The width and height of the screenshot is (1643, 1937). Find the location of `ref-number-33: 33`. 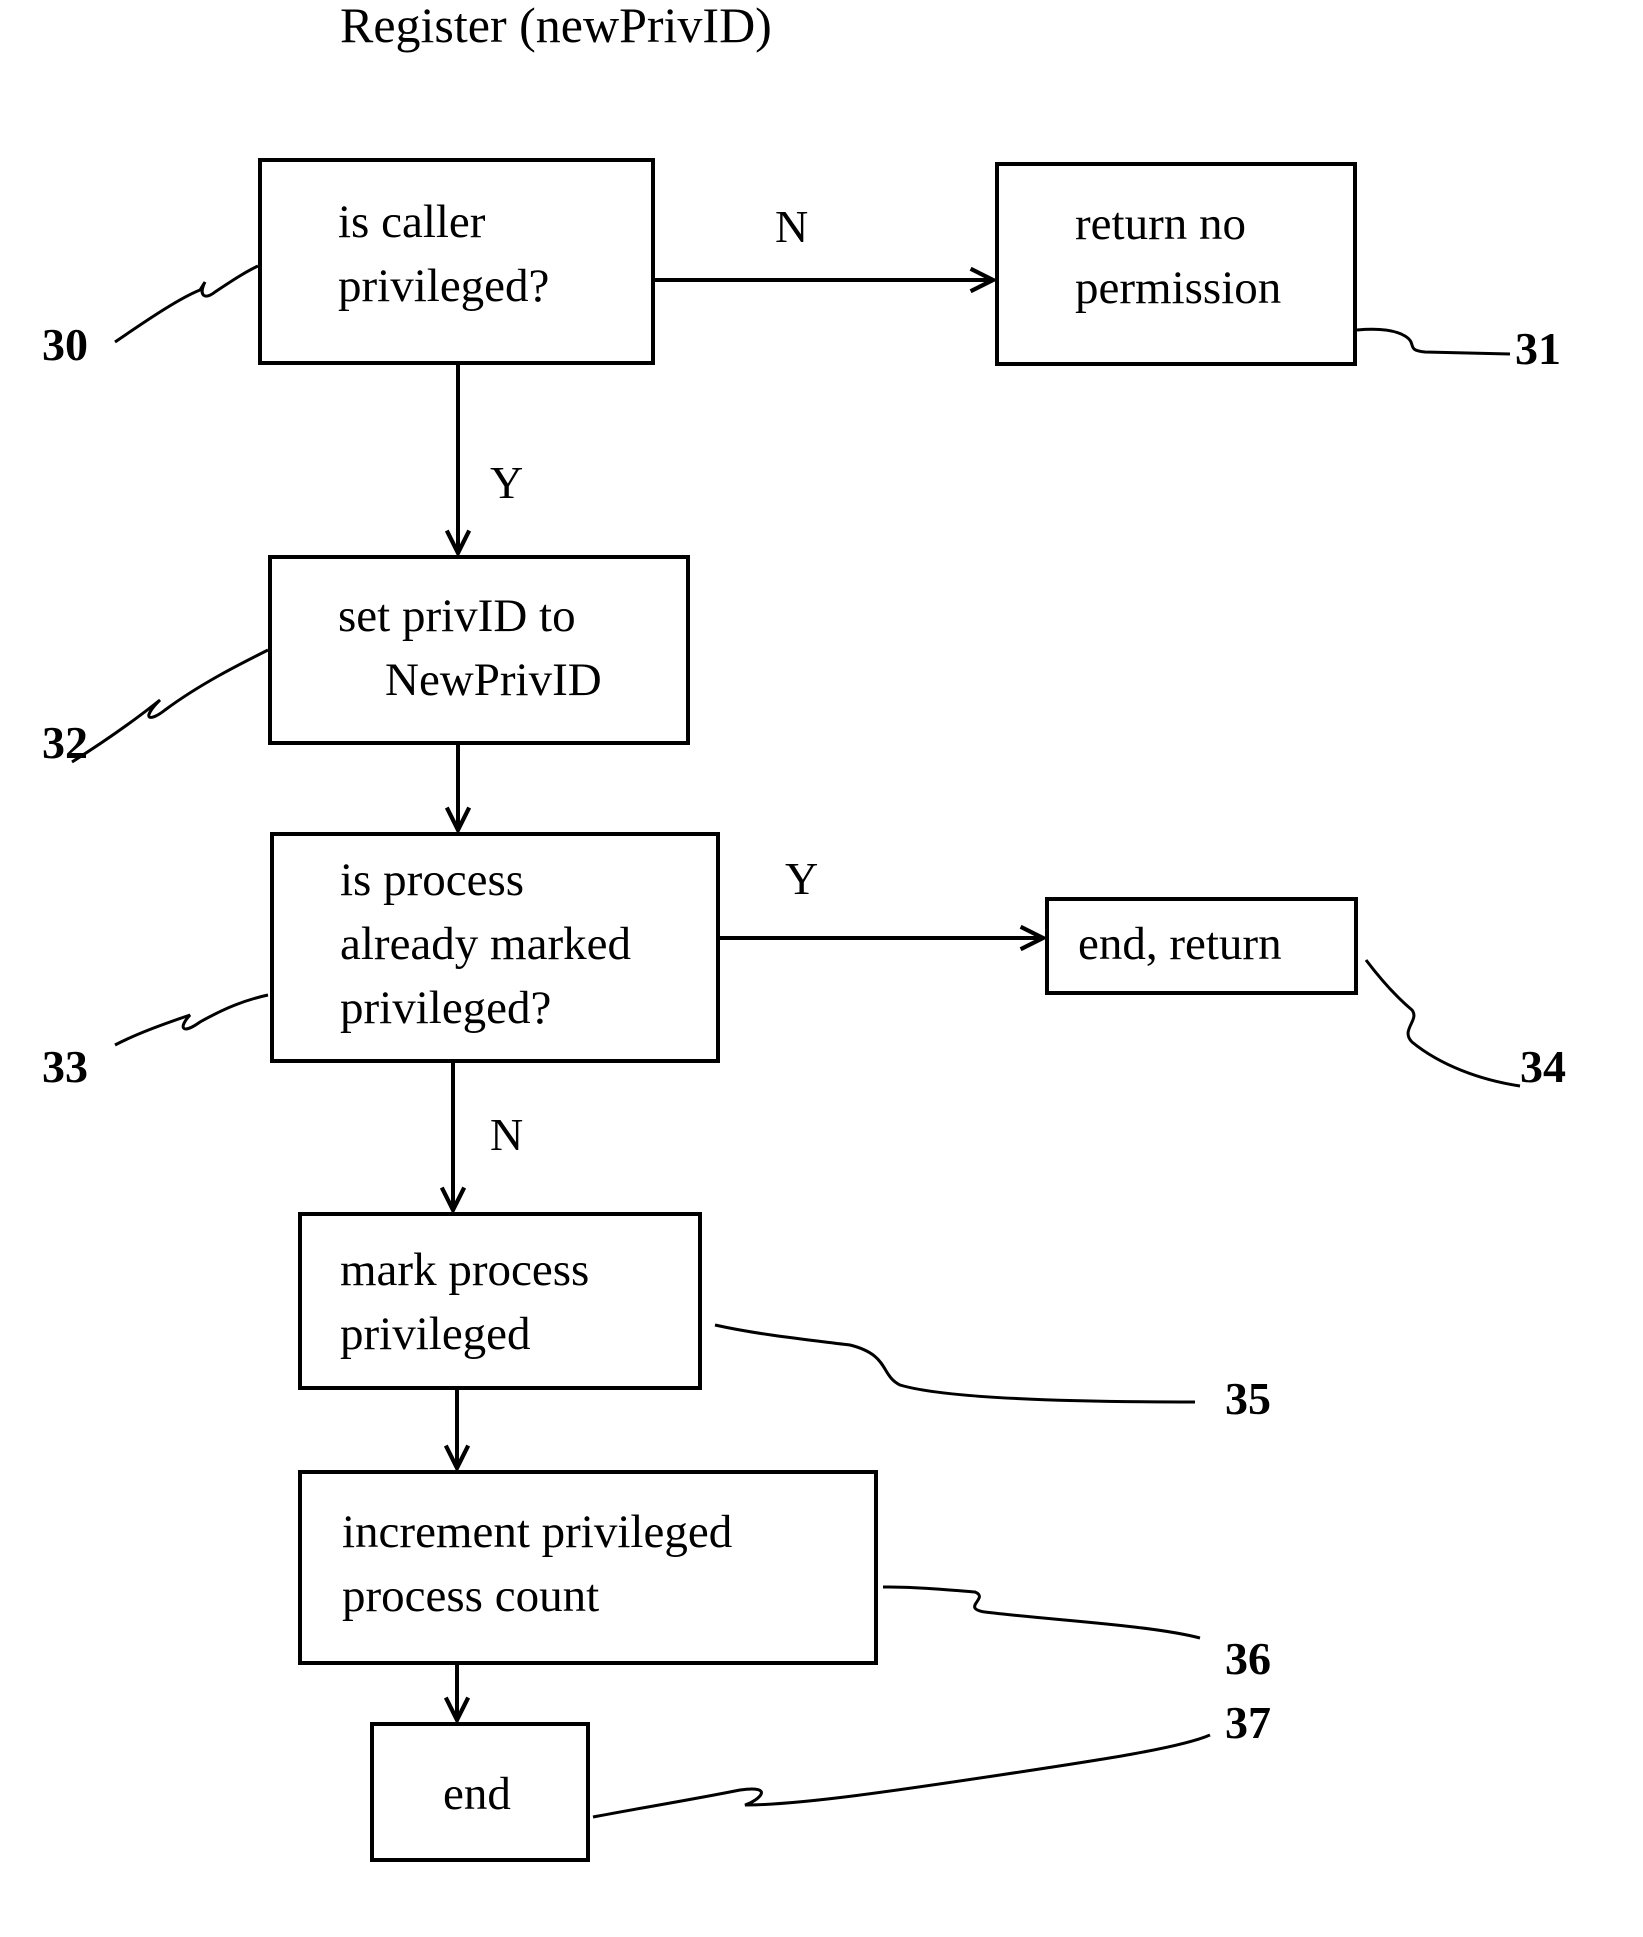

ref-number-33: 33 is located at coordinates (65, 1066).